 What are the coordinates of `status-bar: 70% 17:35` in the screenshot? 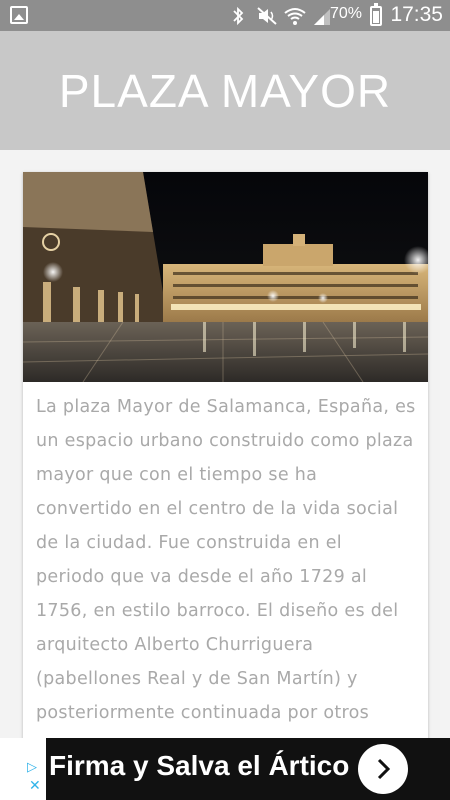 It's located at (225, 15).